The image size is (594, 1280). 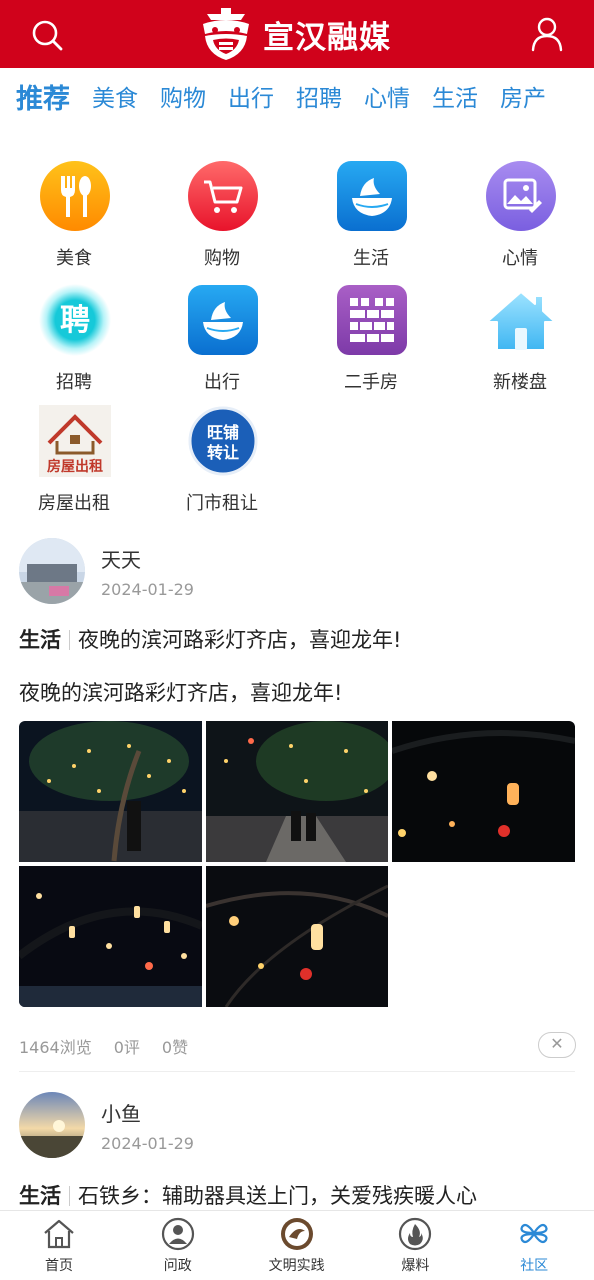 What do you see at coordinates (534, 1245) in the screenshot?
I see `nav-community: 社区` at bounding box center [534, 1245].